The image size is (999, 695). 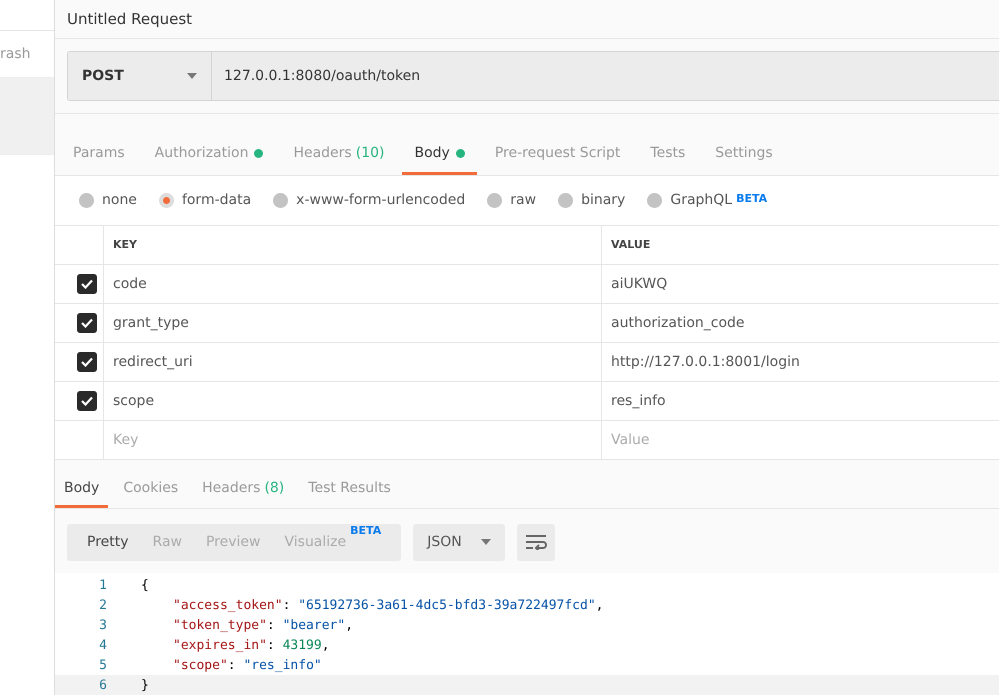 I want to click on line-number: 3, so click(x=103, y=625).